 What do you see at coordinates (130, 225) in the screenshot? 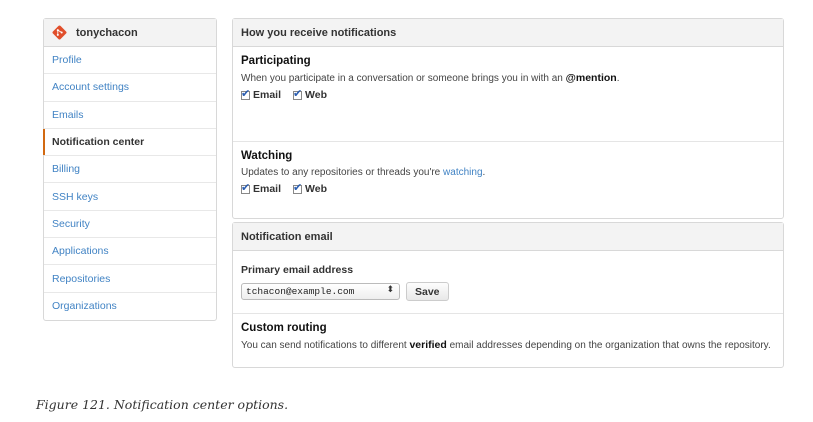
I see `sidebar-item-security: Security` at bounding box center [130, 225].